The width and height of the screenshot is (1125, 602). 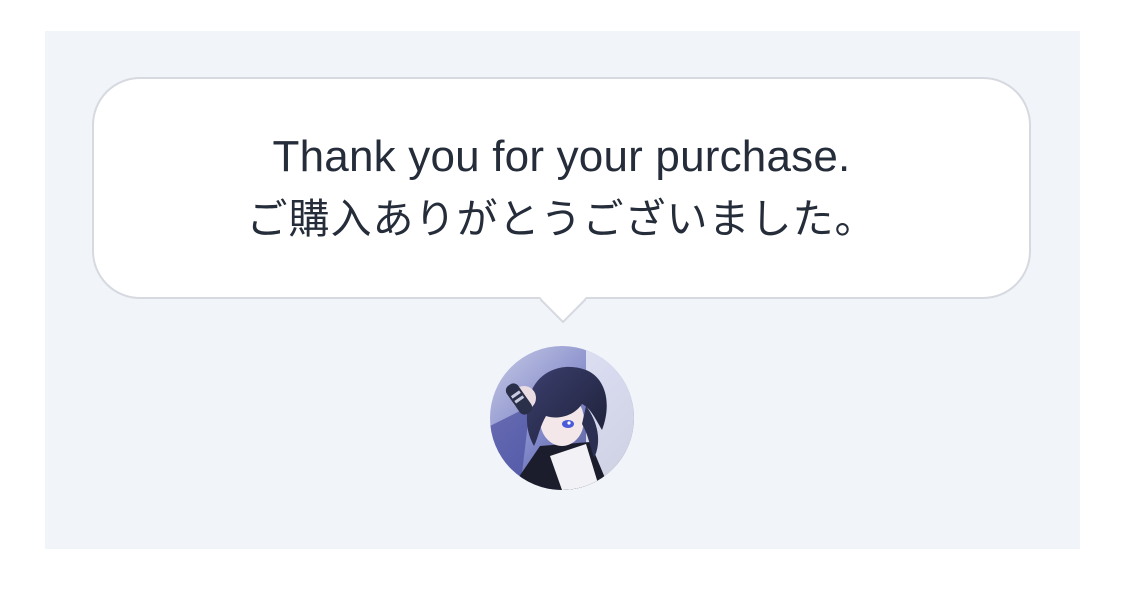 I want to click on speech-bubble-tail, so click(x=563, y=310).